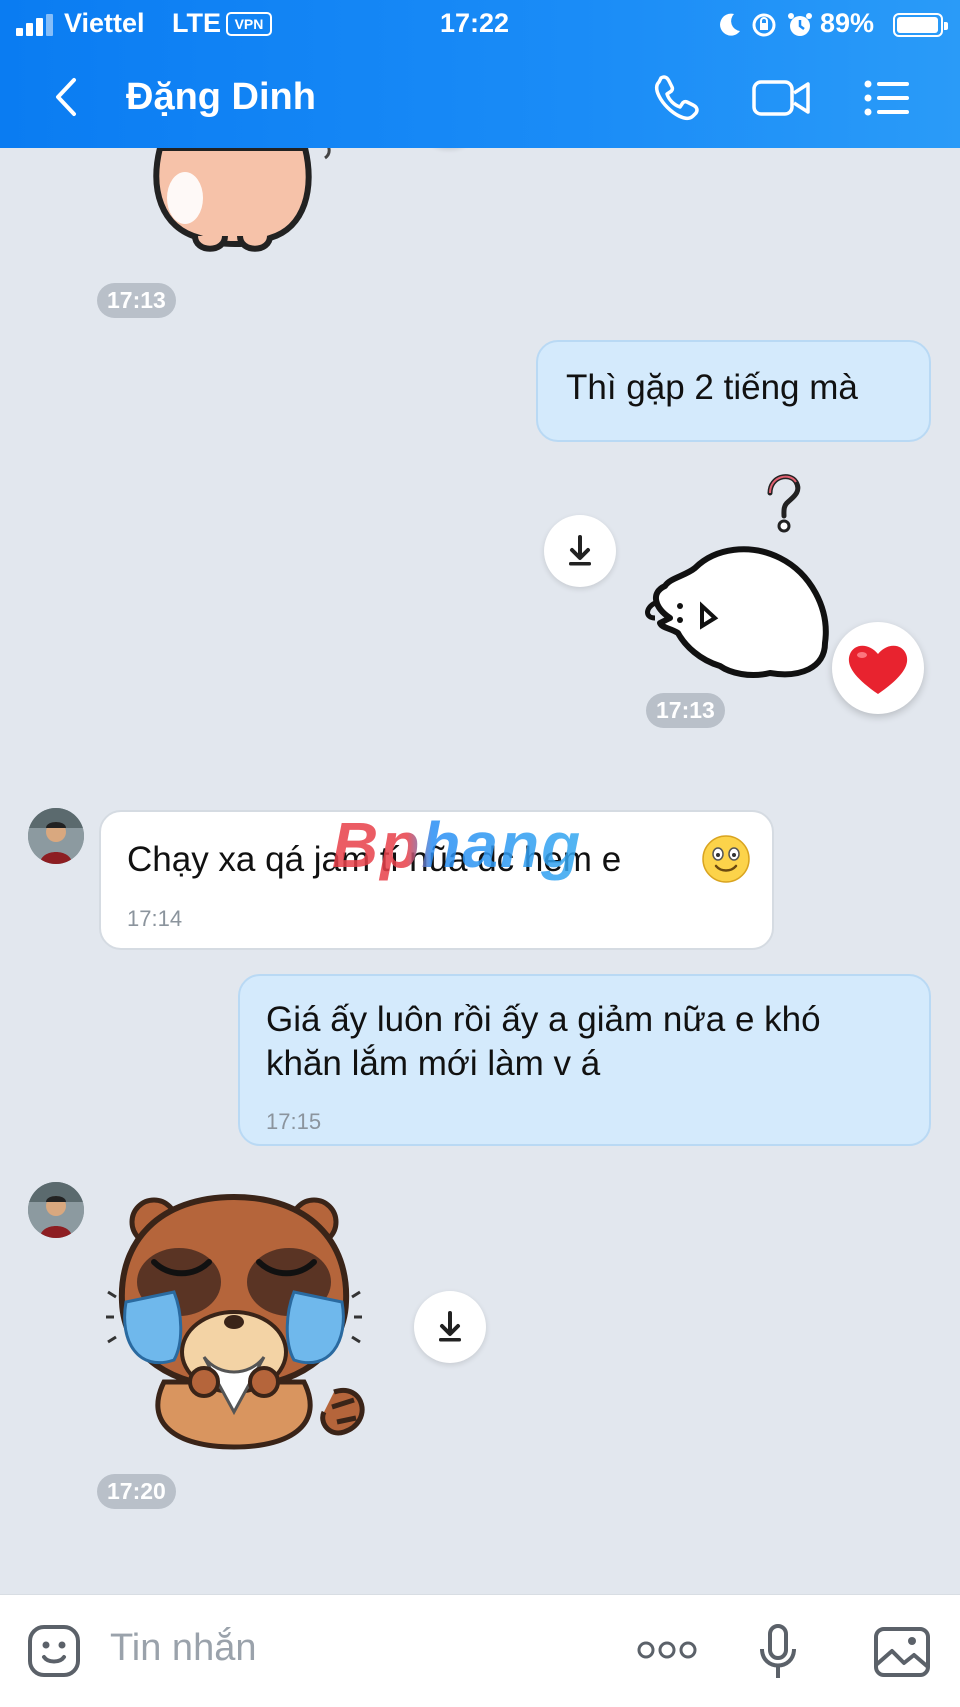 The width and height of the screenshot is (960, 1707). Describe the element at coordinates (778, 1652) in the screenshot. I see `microphone-icon` at that location.